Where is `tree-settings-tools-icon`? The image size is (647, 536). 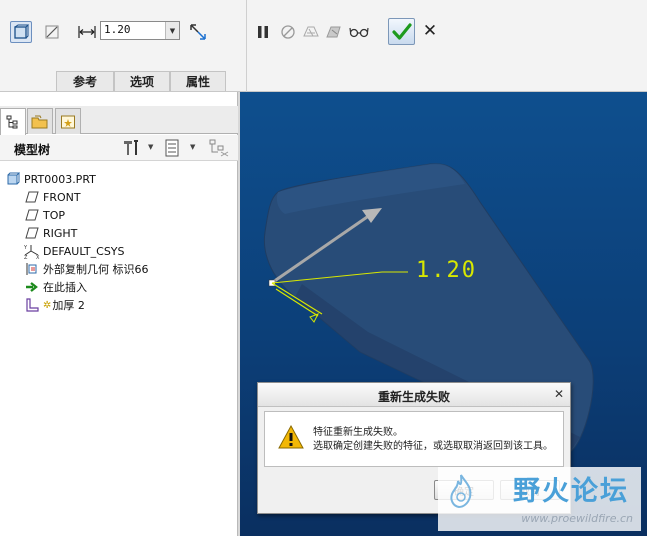 tree-settings-tools-icon is located at coordinates (131, 149).